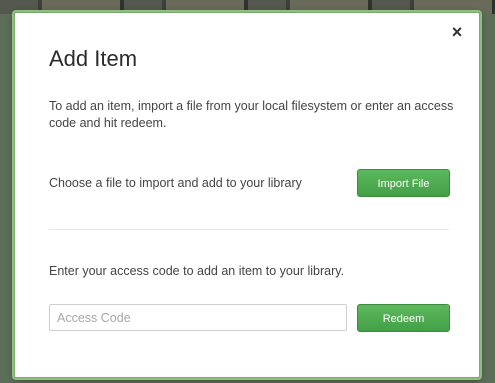 This screenshot has height=383, width=495. I want to click on access-code-input, so click(198, 317).